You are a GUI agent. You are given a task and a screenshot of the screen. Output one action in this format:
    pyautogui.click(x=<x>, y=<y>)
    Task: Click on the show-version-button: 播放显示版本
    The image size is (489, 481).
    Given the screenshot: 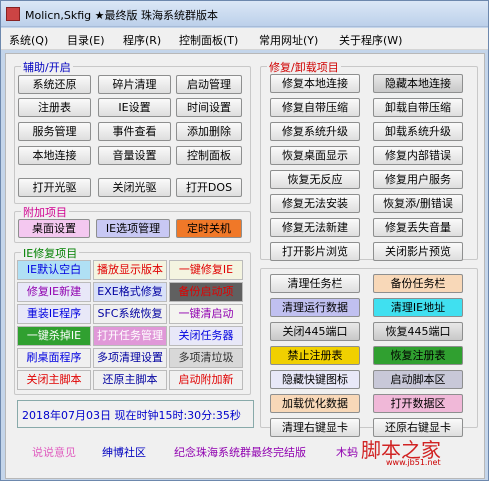 What is the action you would take?
    pyautogui.click(x=130, y=270)
    